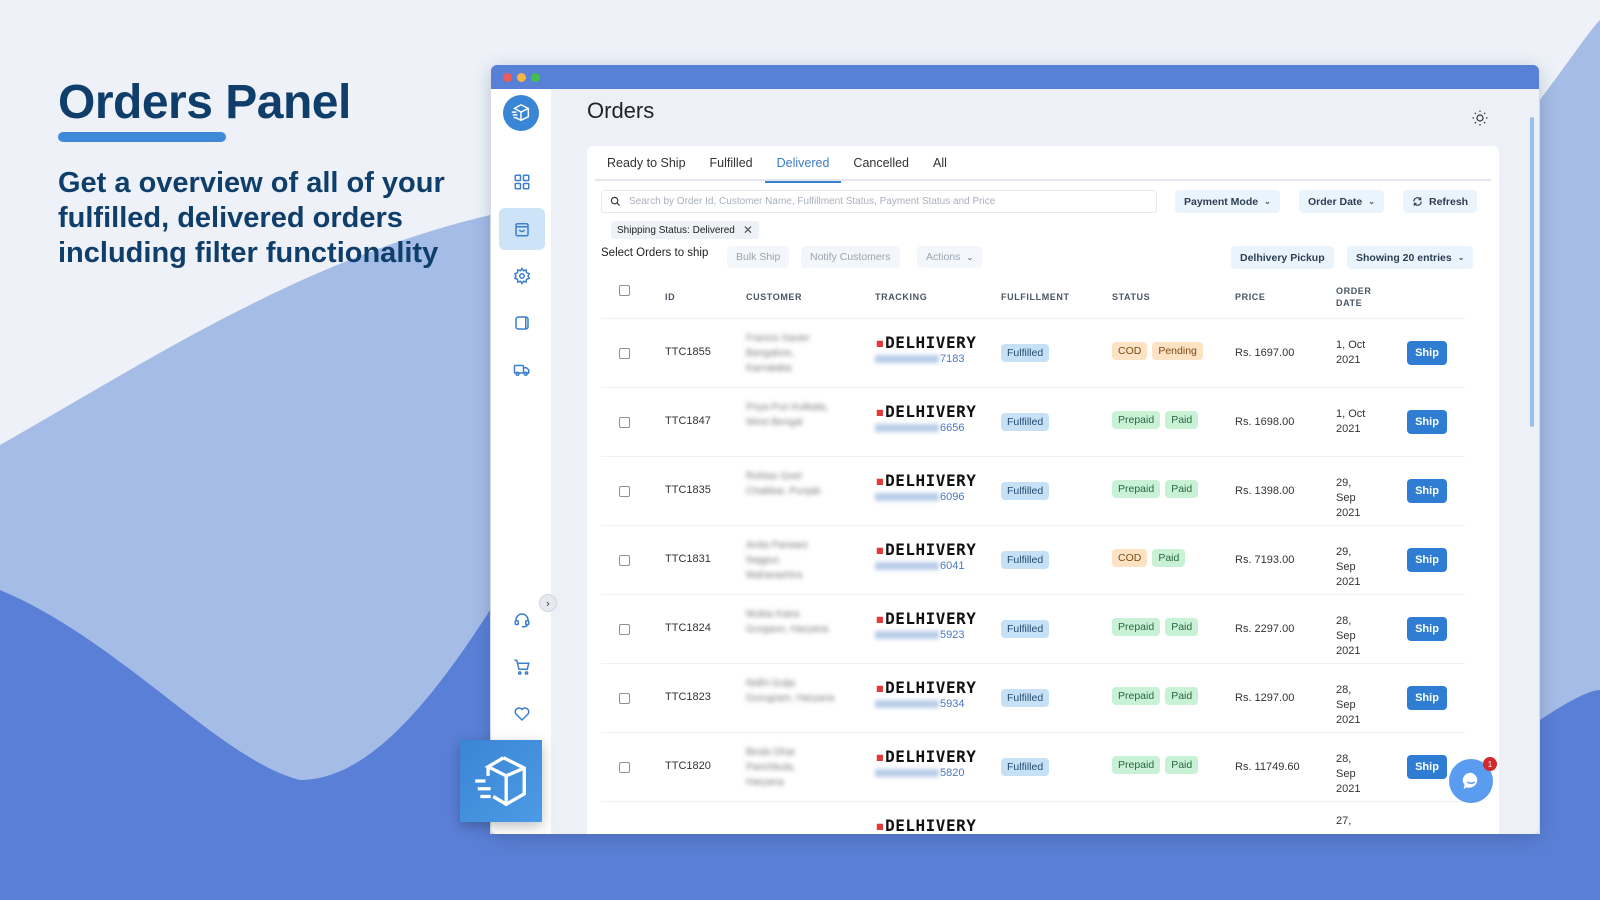 The width and height of the screenshot is (1600, 900). What do you see at coordinates (522, 182) in the screenshot?
I see `sidebar-item-dashboard` at bounding box center [522, 182].